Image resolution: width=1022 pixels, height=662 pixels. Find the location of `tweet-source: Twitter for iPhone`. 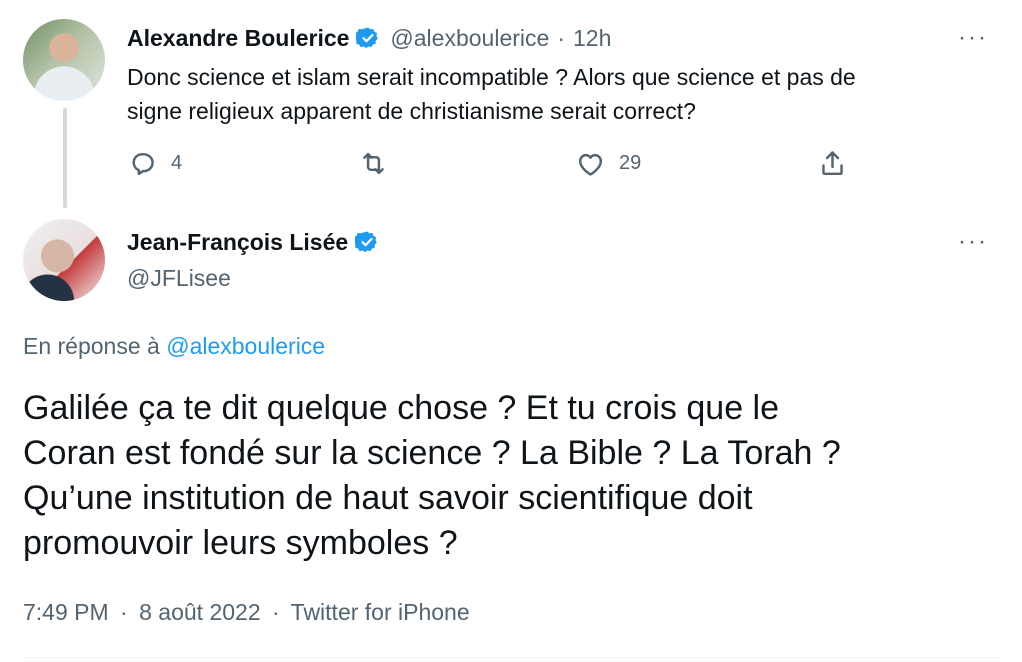

tweet-source: Twitter for iPhone is located at coordinates (380, 612).